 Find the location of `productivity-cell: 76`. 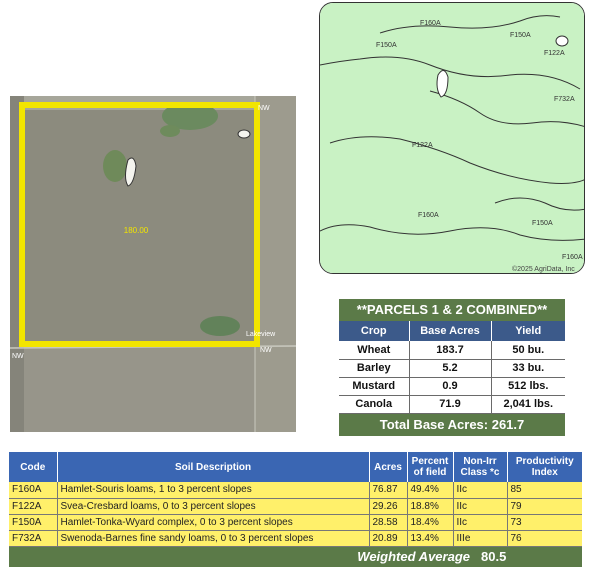

productivity-cell: 76 is located at coordinates (544, 538).